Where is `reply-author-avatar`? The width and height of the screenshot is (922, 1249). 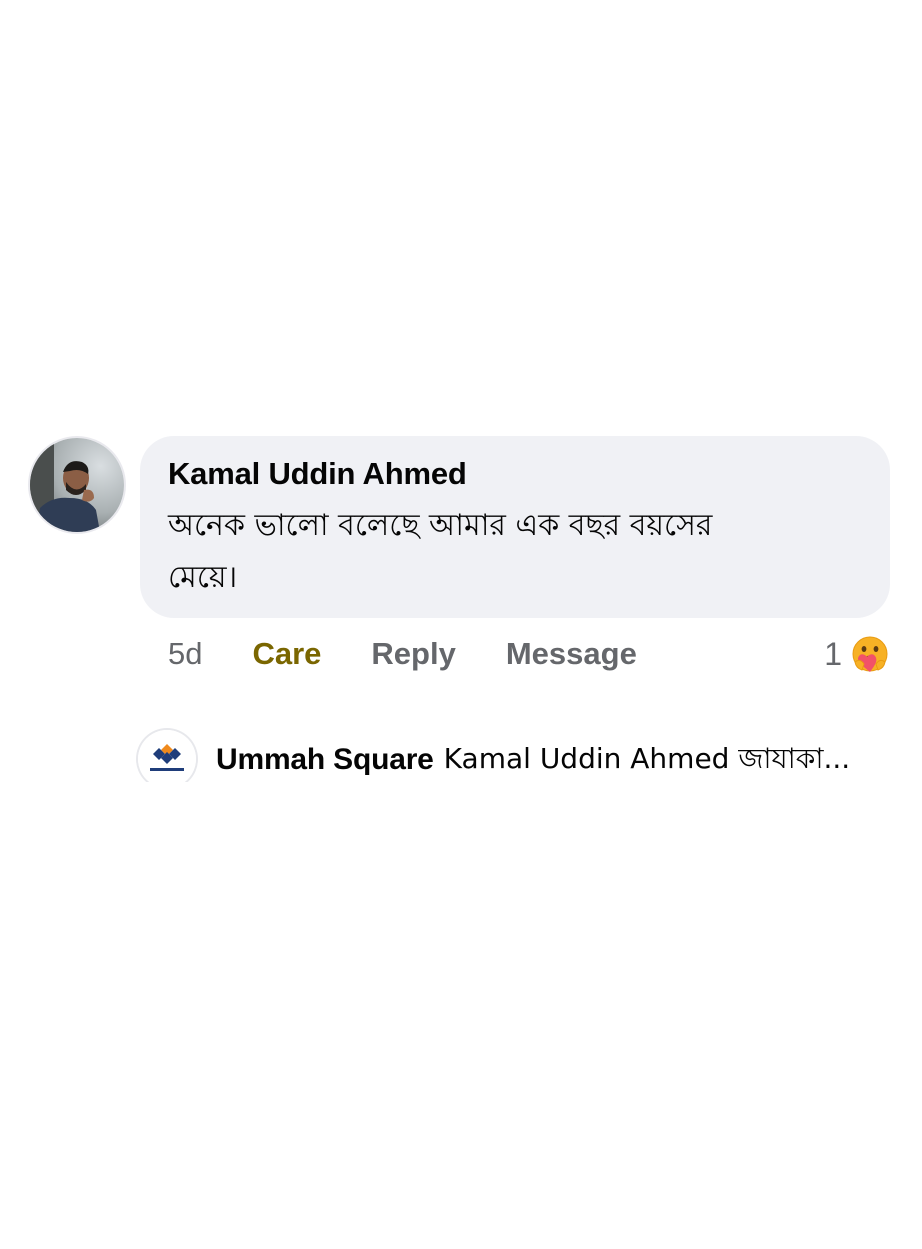
reply-author-avatar is located at coordinates (167, 759).